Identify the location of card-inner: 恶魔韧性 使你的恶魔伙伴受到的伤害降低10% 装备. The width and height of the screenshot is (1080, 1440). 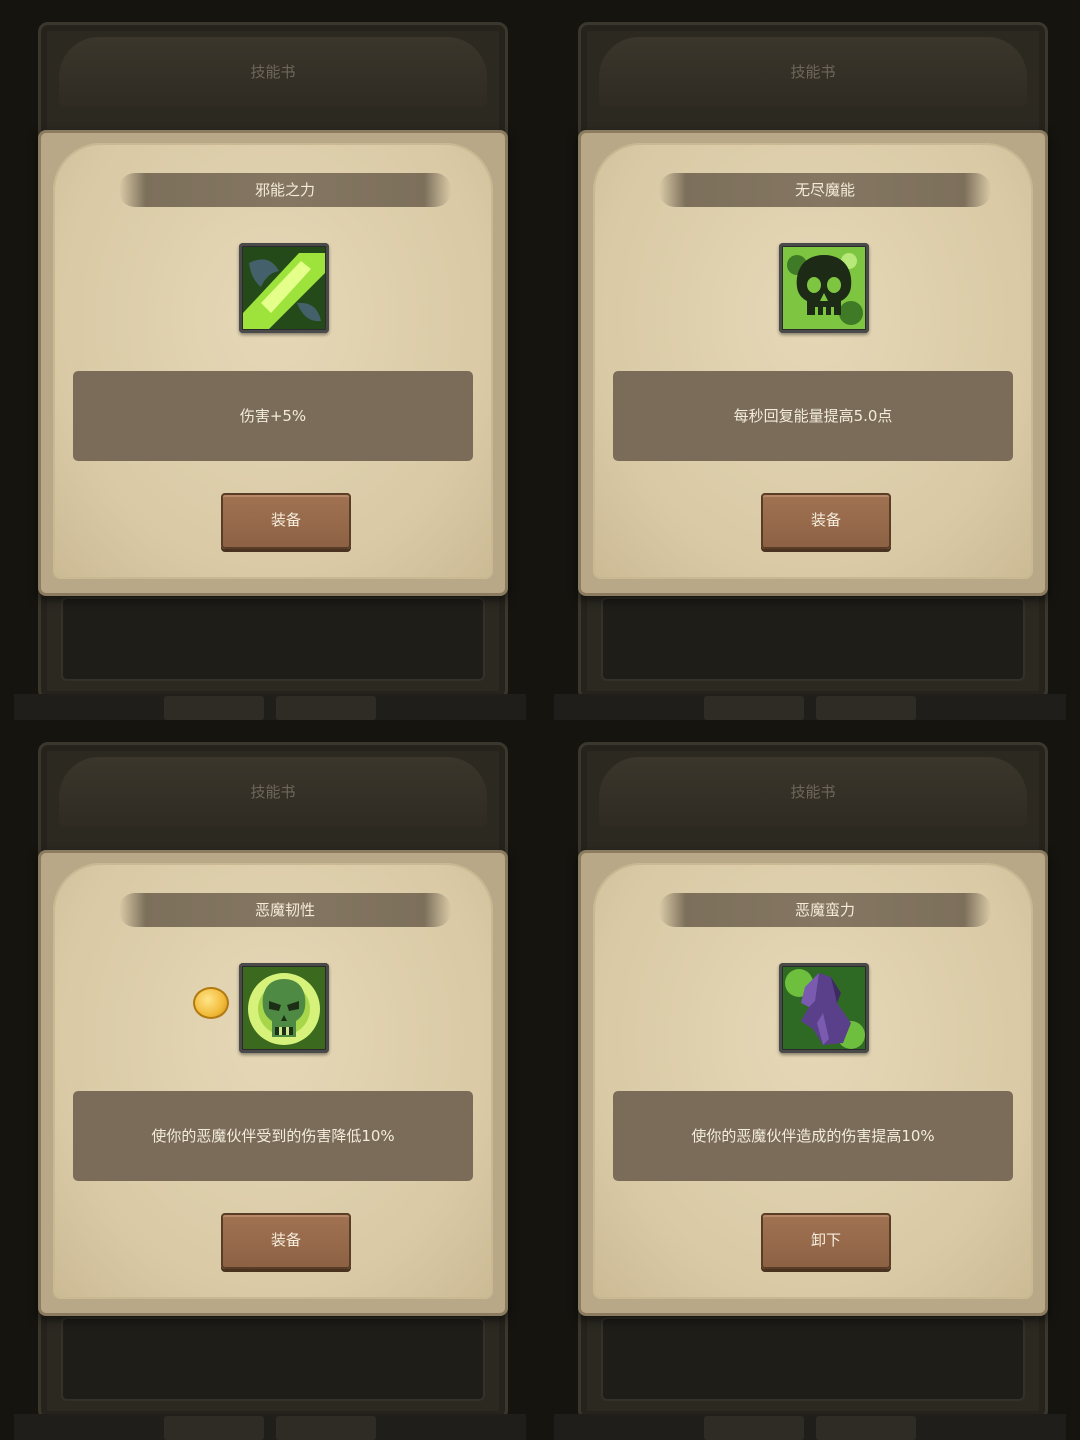
(273, 1081).